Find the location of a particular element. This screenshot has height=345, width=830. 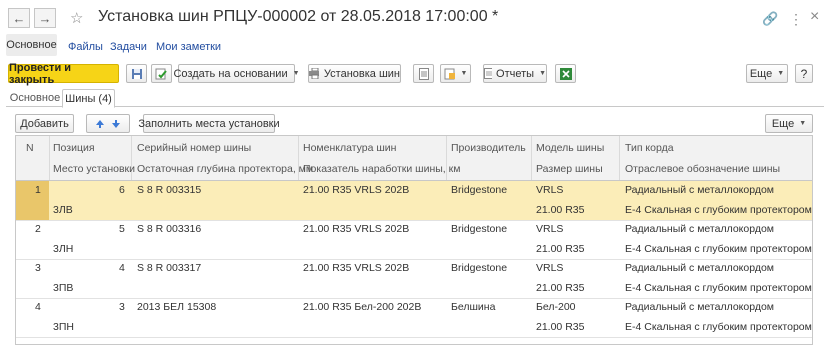

col-header-nomenclature: Номенклатура шин is located at coordinates (349, 148).